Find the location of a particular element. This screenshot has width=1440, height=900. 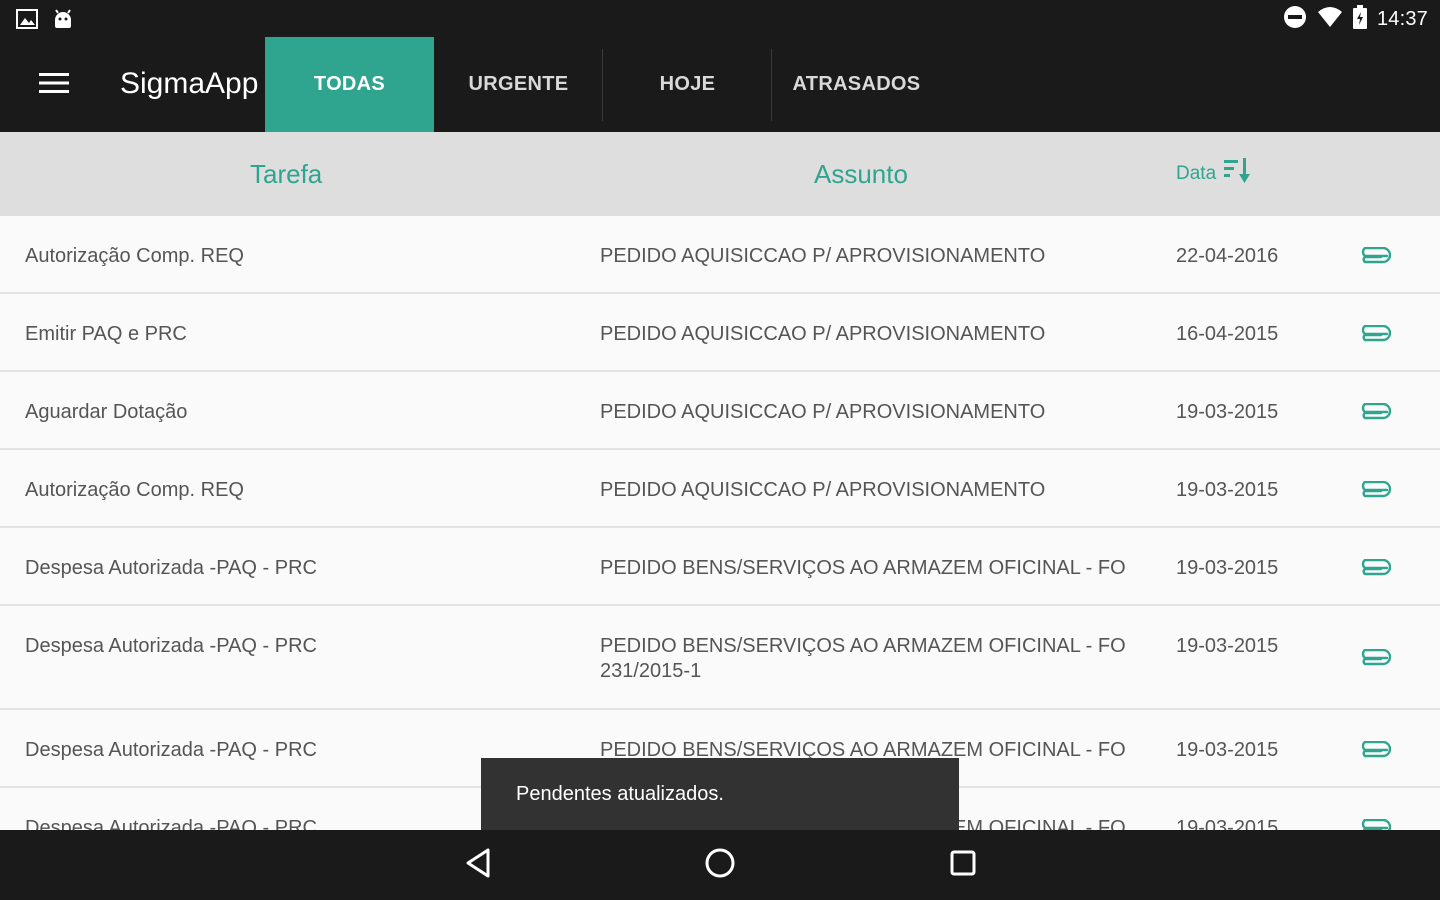

tab-hoje: HOJE is located at coordinates (687, 84).